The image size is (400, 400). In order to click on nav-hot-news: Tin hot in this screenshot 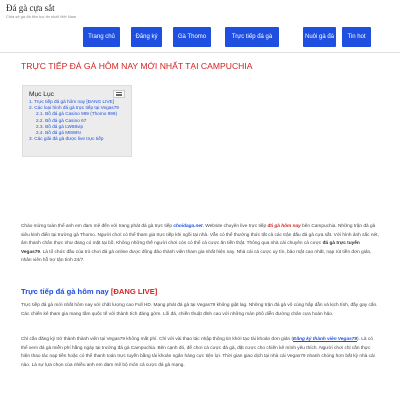, I will do `click(356, 37)`.